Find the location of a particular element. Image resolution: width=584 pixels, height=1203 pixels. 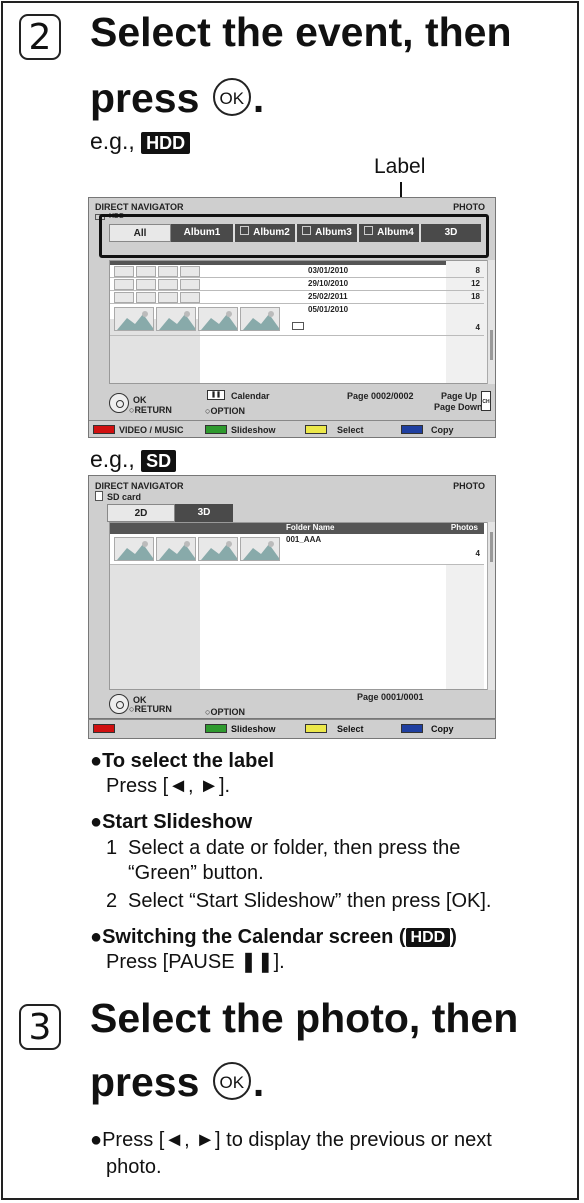

note-calendar-text: Press [PAUSE ❚❚]. is located at coordinates (195, 962).